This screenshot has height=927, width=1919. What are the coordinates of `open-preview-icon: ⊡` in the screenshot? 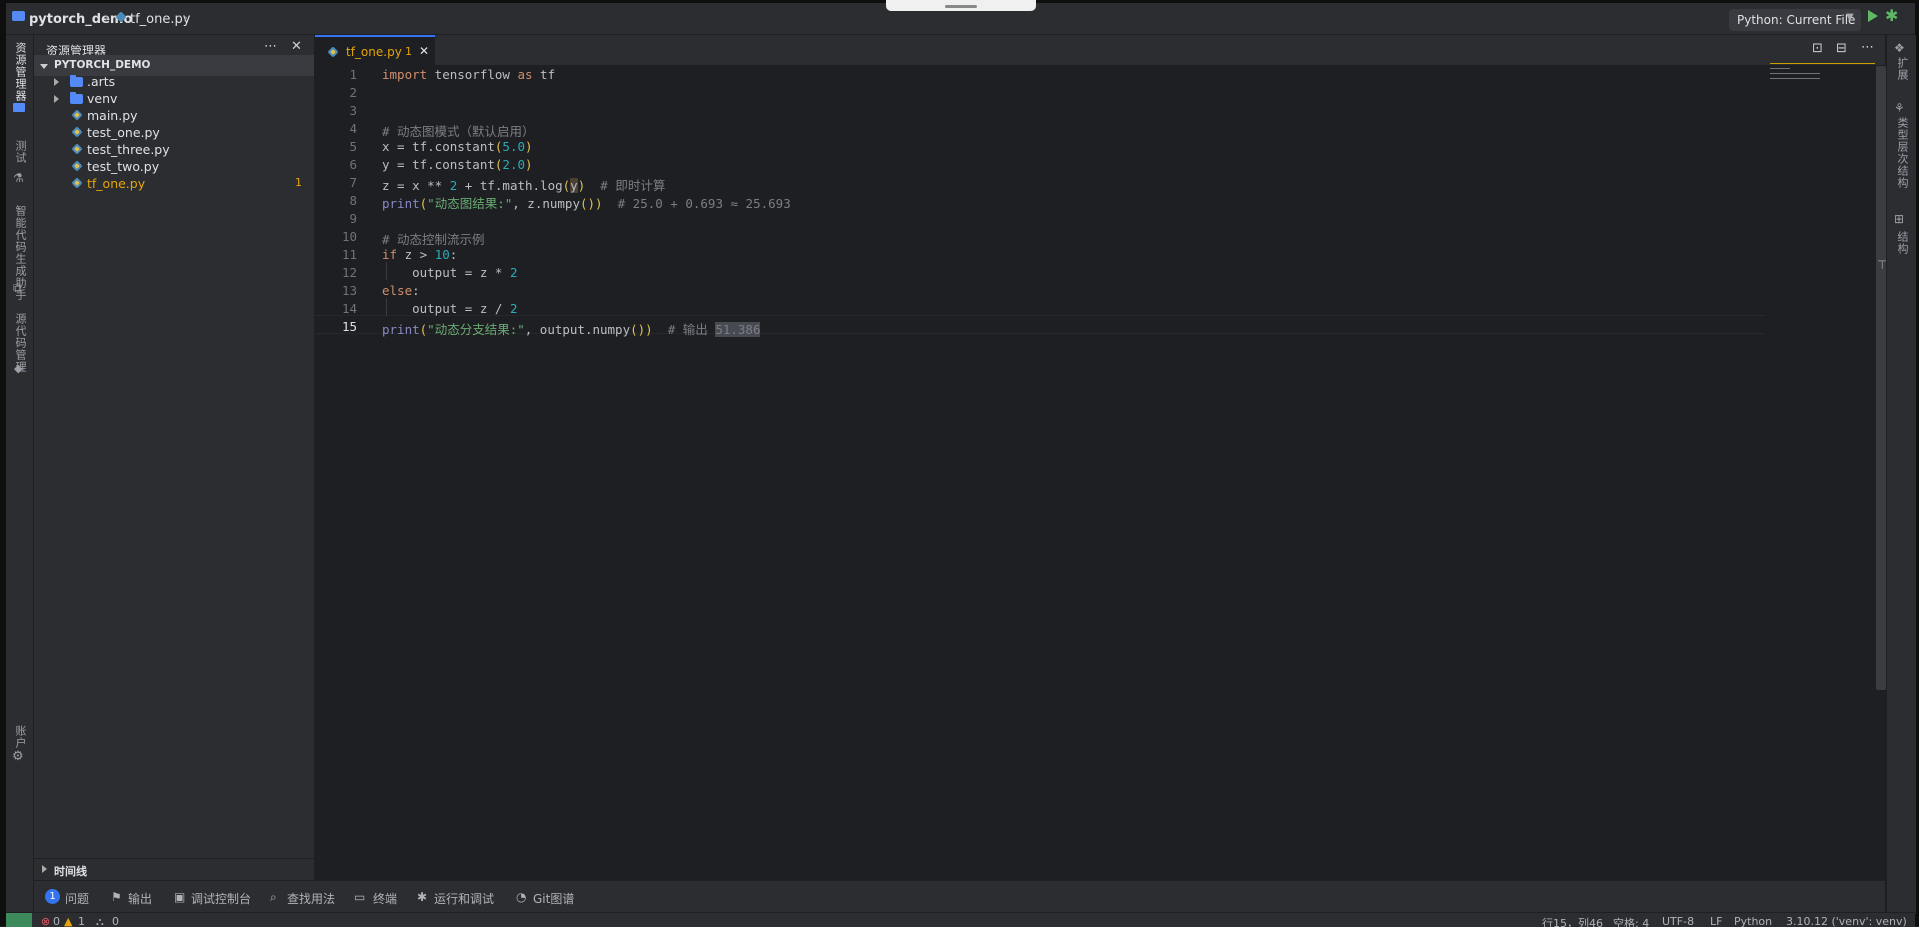 It's located at (1817, 48).